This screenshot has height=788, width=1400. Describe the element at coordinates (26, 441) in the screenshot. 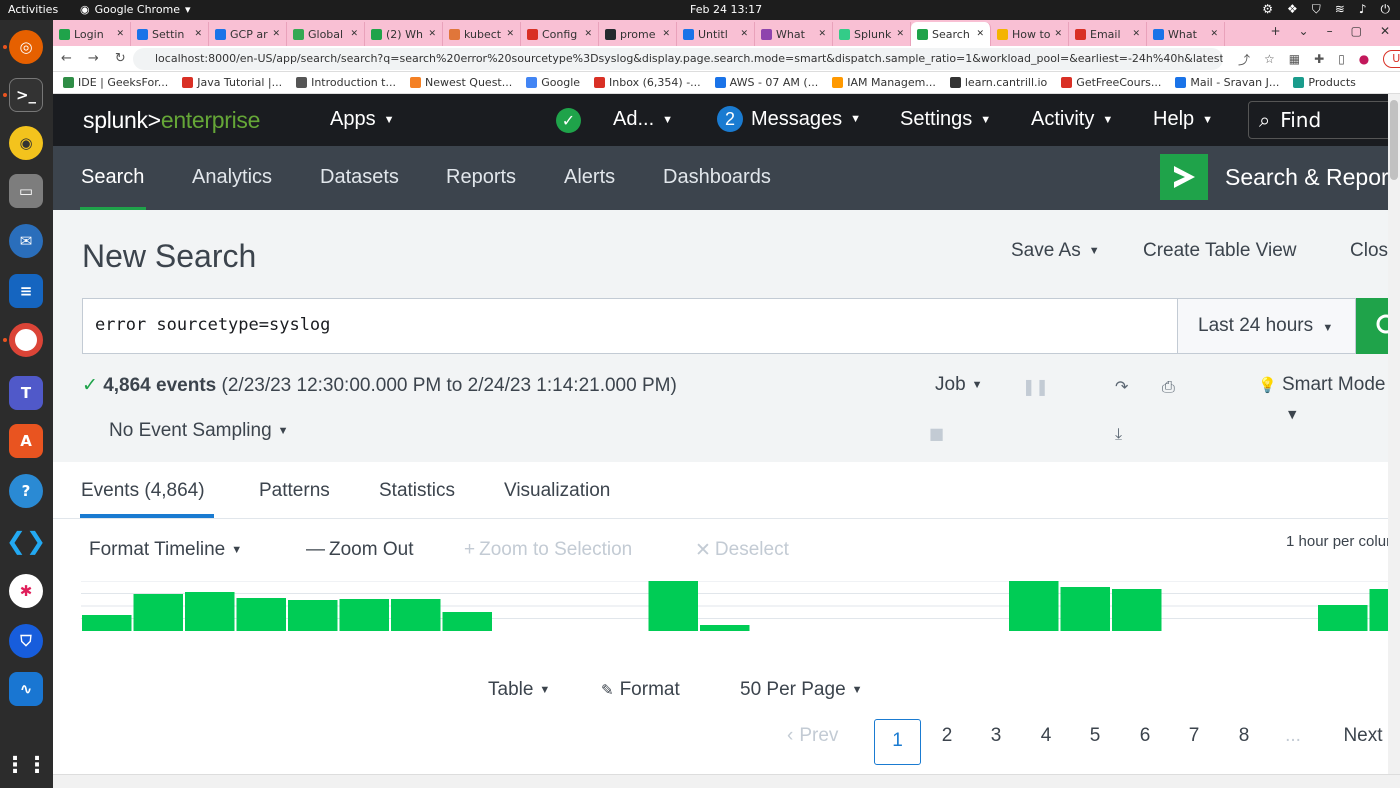

I see `software-icon: A` at that location.